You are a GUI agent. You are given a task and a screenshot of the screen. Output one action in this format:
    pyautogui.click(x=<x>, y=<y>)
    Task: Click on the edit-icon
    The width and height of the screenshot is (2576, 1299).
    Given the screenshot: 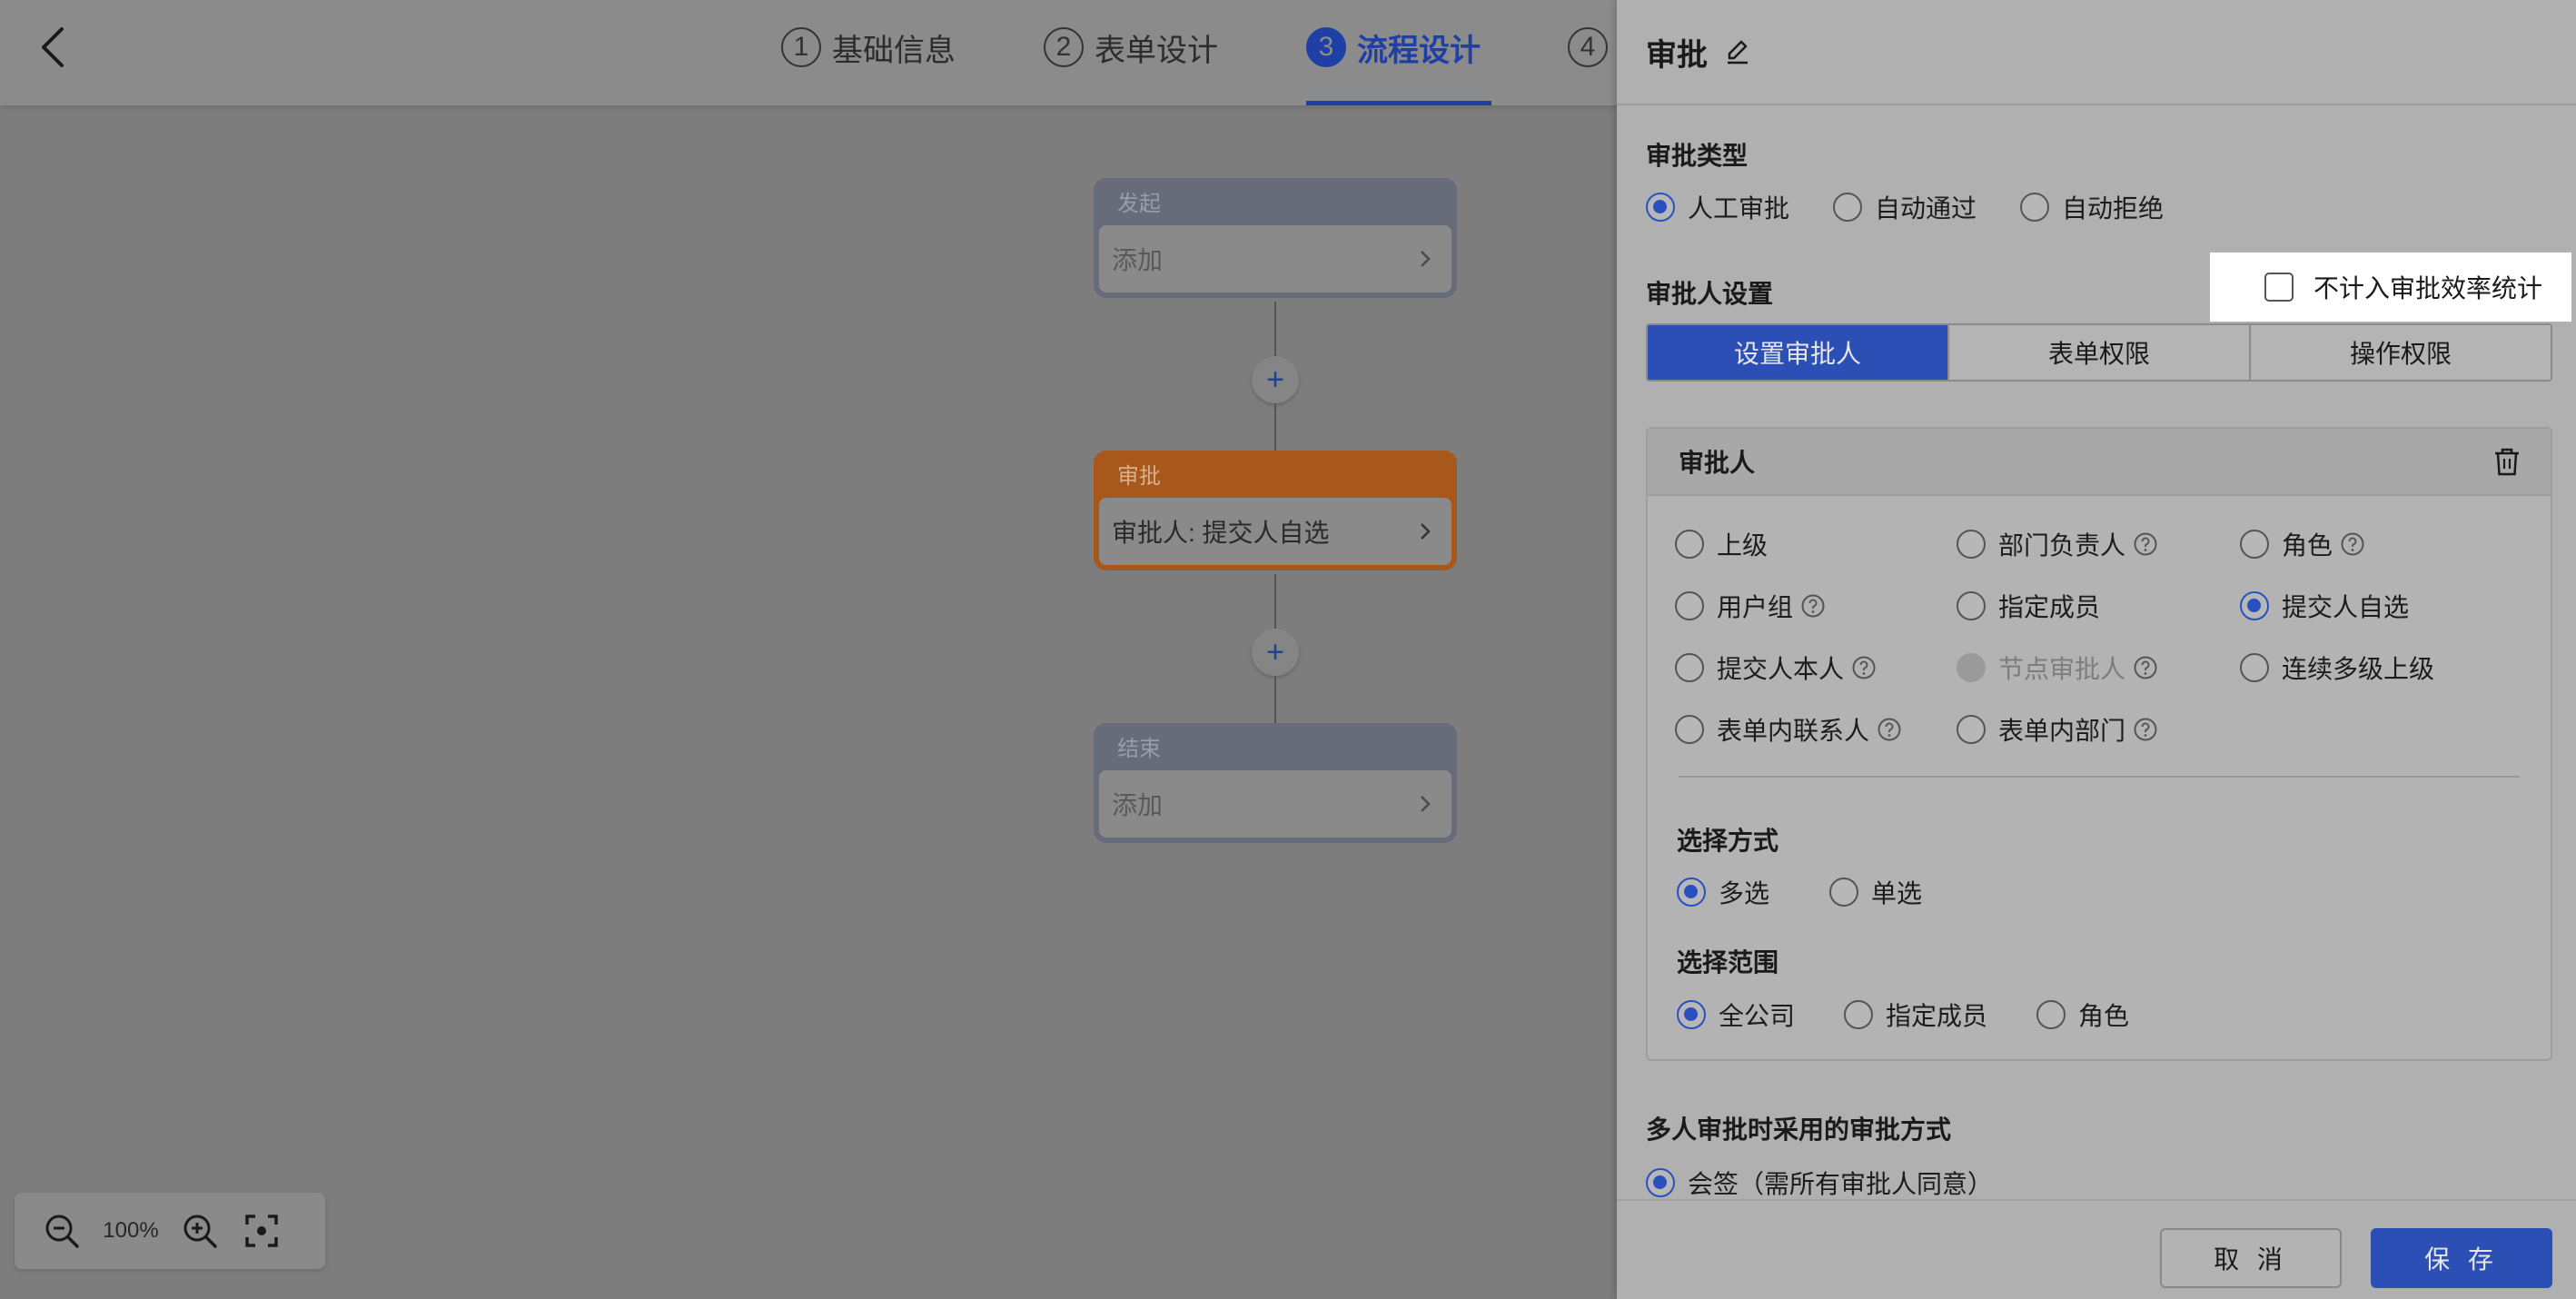 What is the action you would take?
    pyautogui.click(x=1737, y=51)
    